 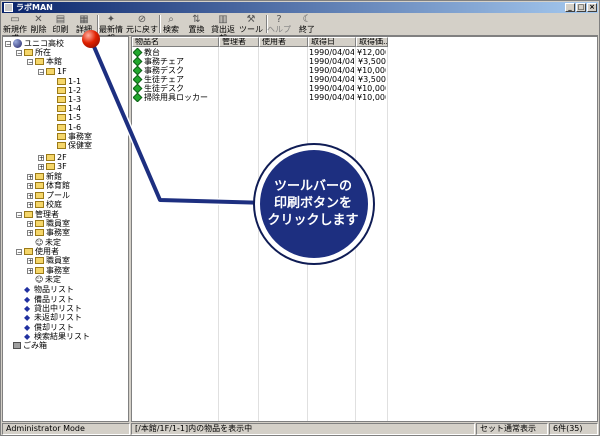 I want to click on callout-line-1: ツールバーの, so click(x=312, y=186).